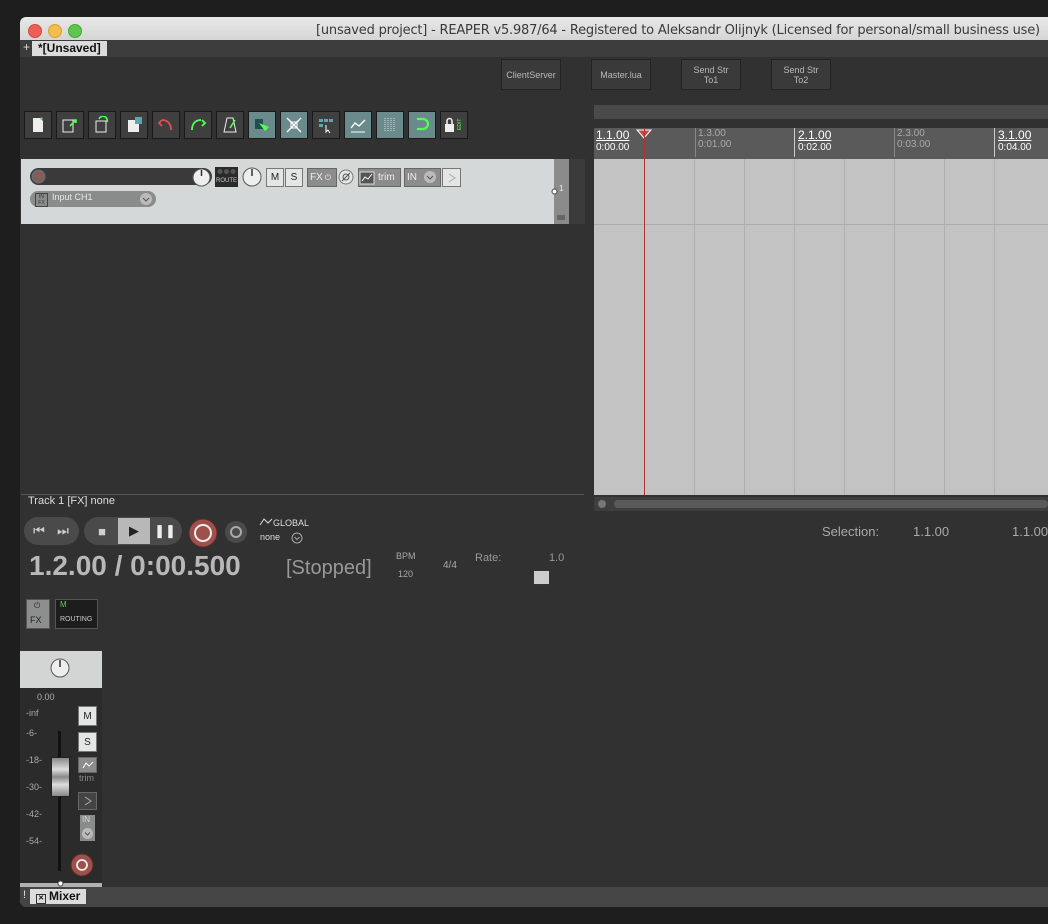 This screenshot has height=924, width=1048. Describe the element at coordinates (275, 177) in the screenshot. I see `track-mute-button: M` at that location.